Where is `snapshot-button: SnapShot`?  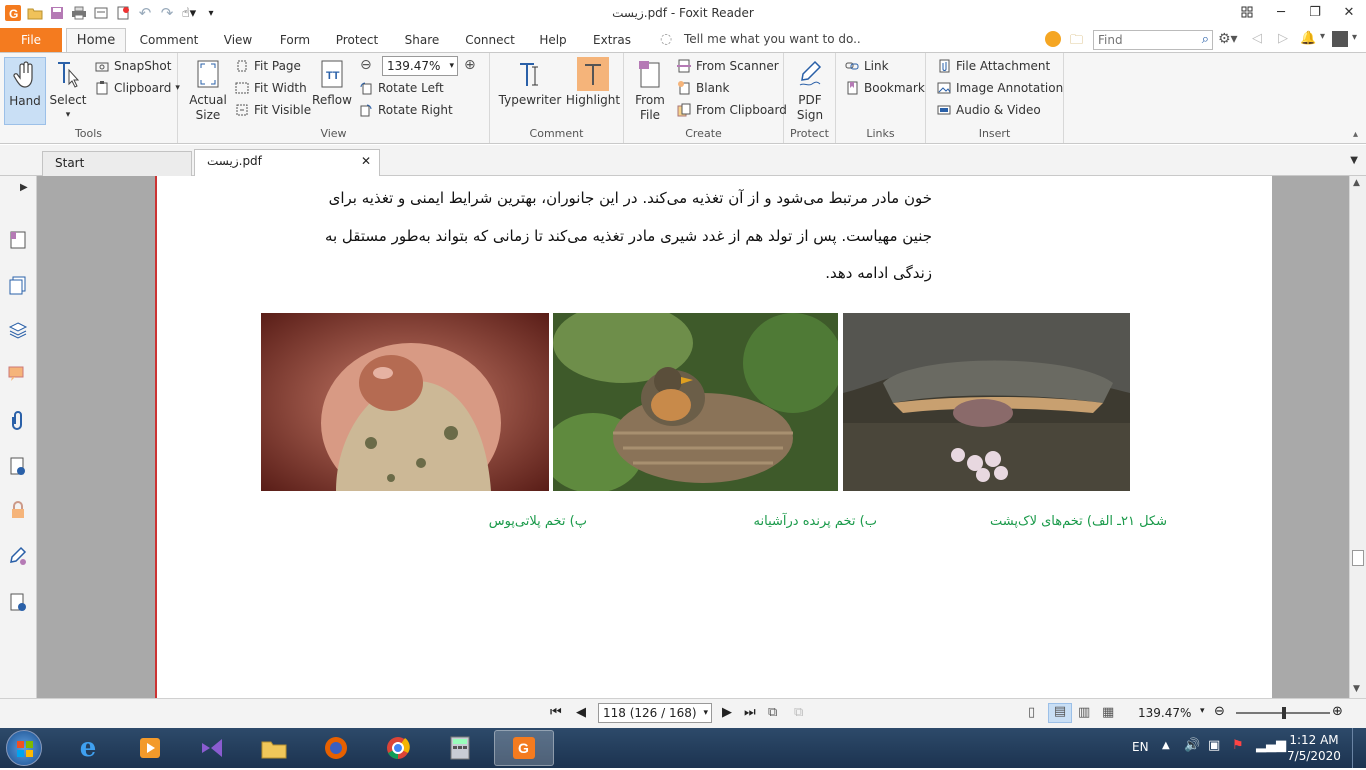
snapshot-button: SnapShot is located at coordinates (132, 66).